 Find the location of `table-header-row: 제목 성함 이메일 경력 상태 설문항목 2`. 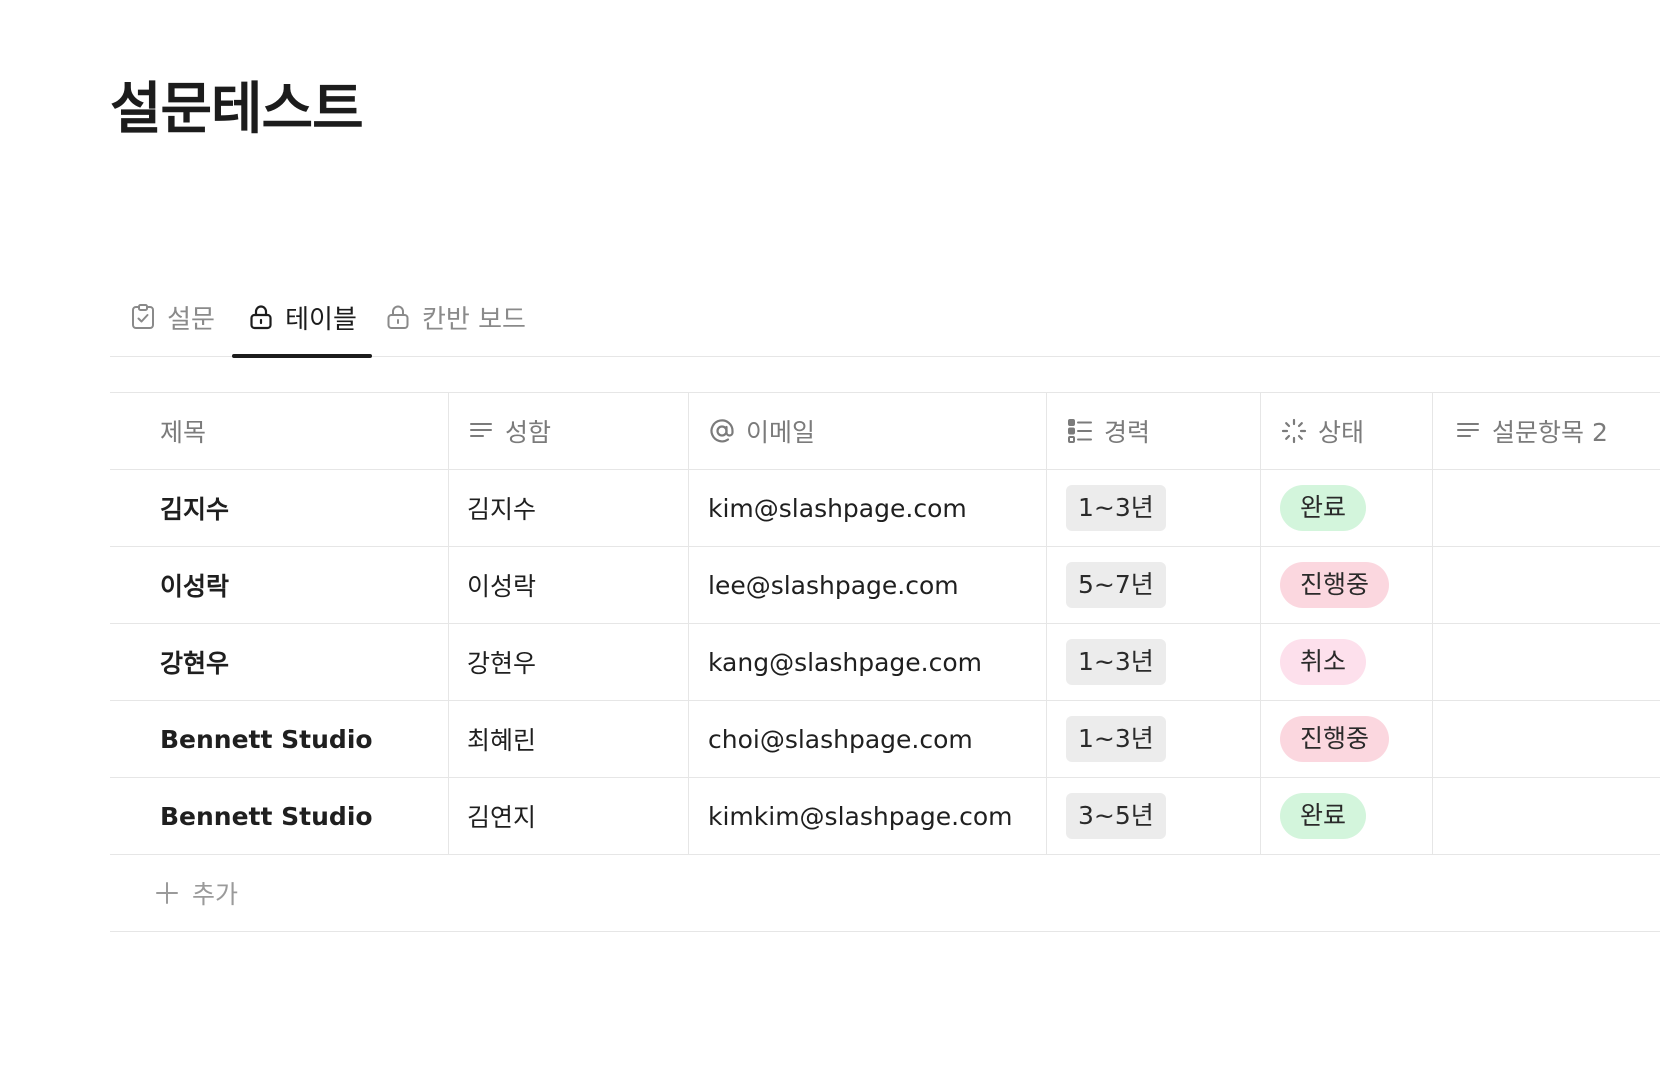

table-header-row: 제목 성함 이메일 경력 상태 설문항목 2 is located at coordinates (885, 431).